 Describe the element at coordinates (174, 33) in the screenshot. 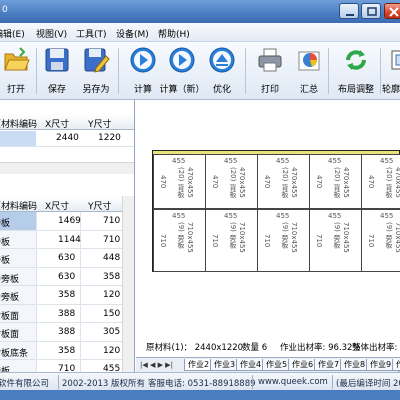

I see `menu-help: 帮助(H)` at that location.